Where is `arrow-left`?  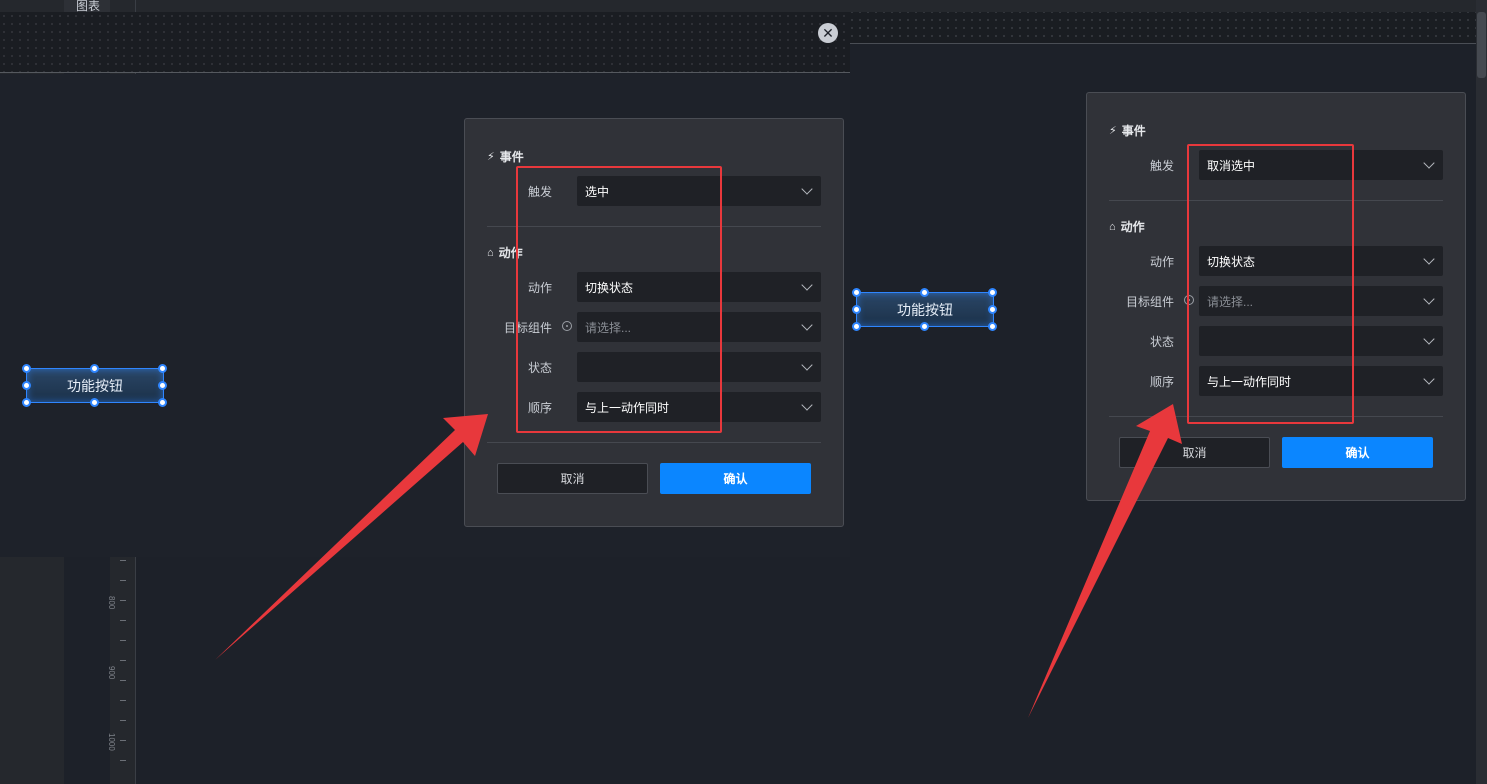
arrow-left is located at coordinates (351, 537).